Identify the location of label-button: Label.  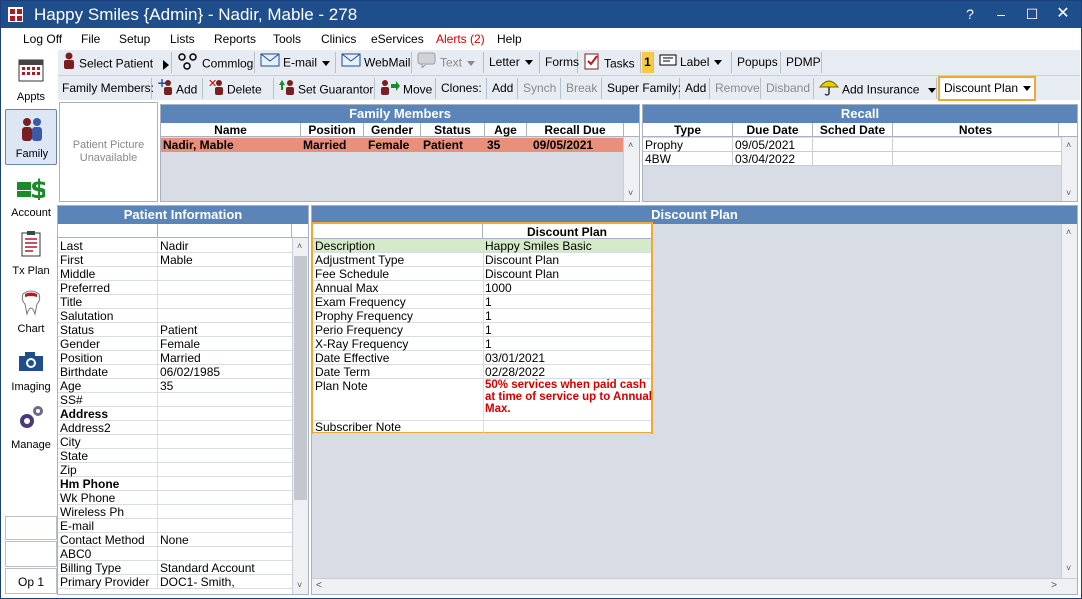
(693, 62).